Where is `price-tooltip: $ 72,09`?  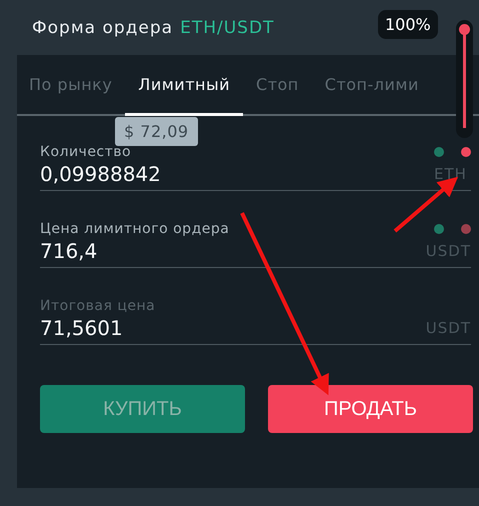
price-tooltip: $ 72,09 is located at coordinates (156, 131).